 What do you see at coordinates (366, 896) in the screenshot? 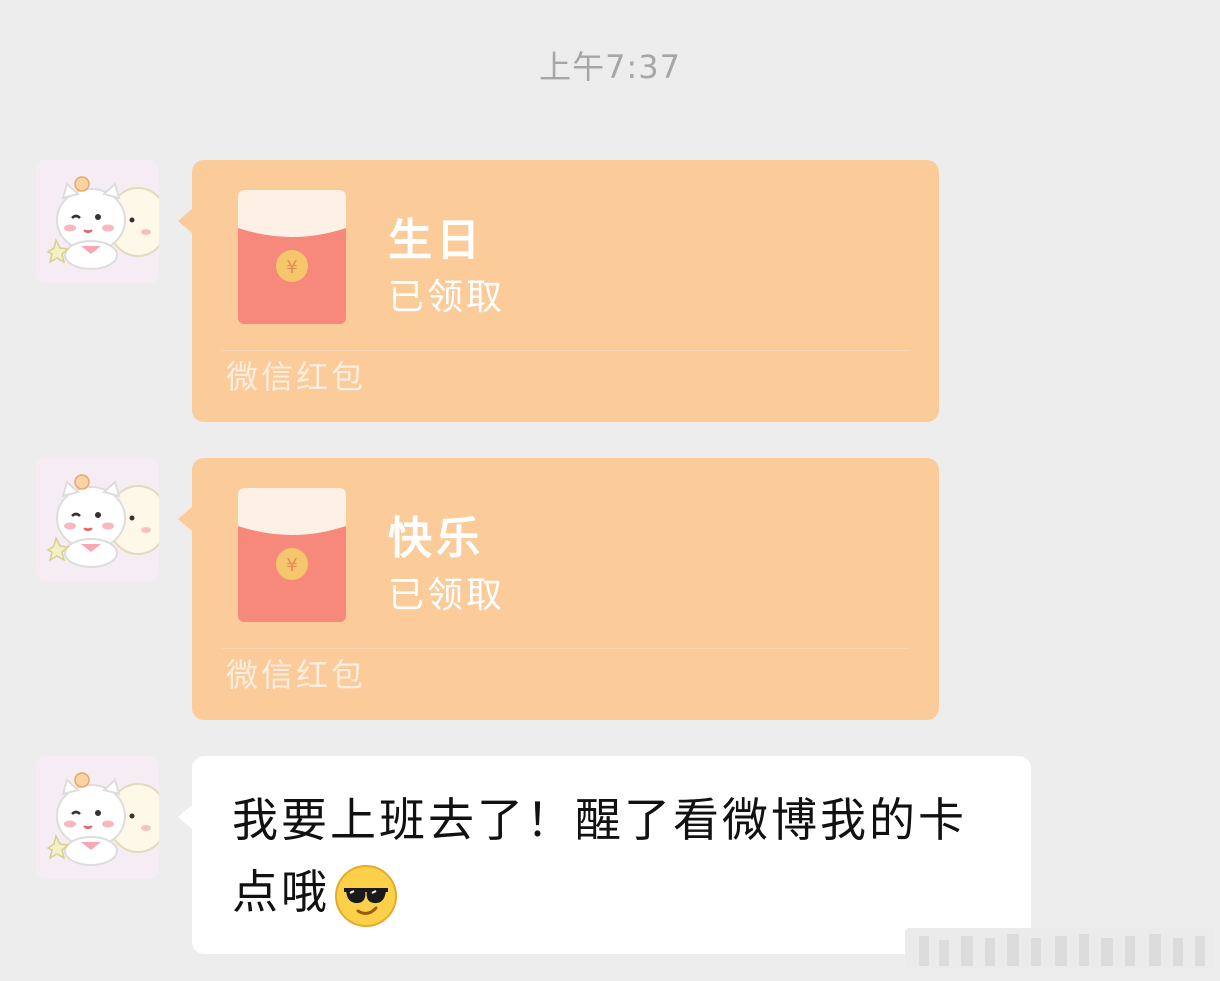
I see `sunglasses-emoji-icon` at bounding box center [366, 896].